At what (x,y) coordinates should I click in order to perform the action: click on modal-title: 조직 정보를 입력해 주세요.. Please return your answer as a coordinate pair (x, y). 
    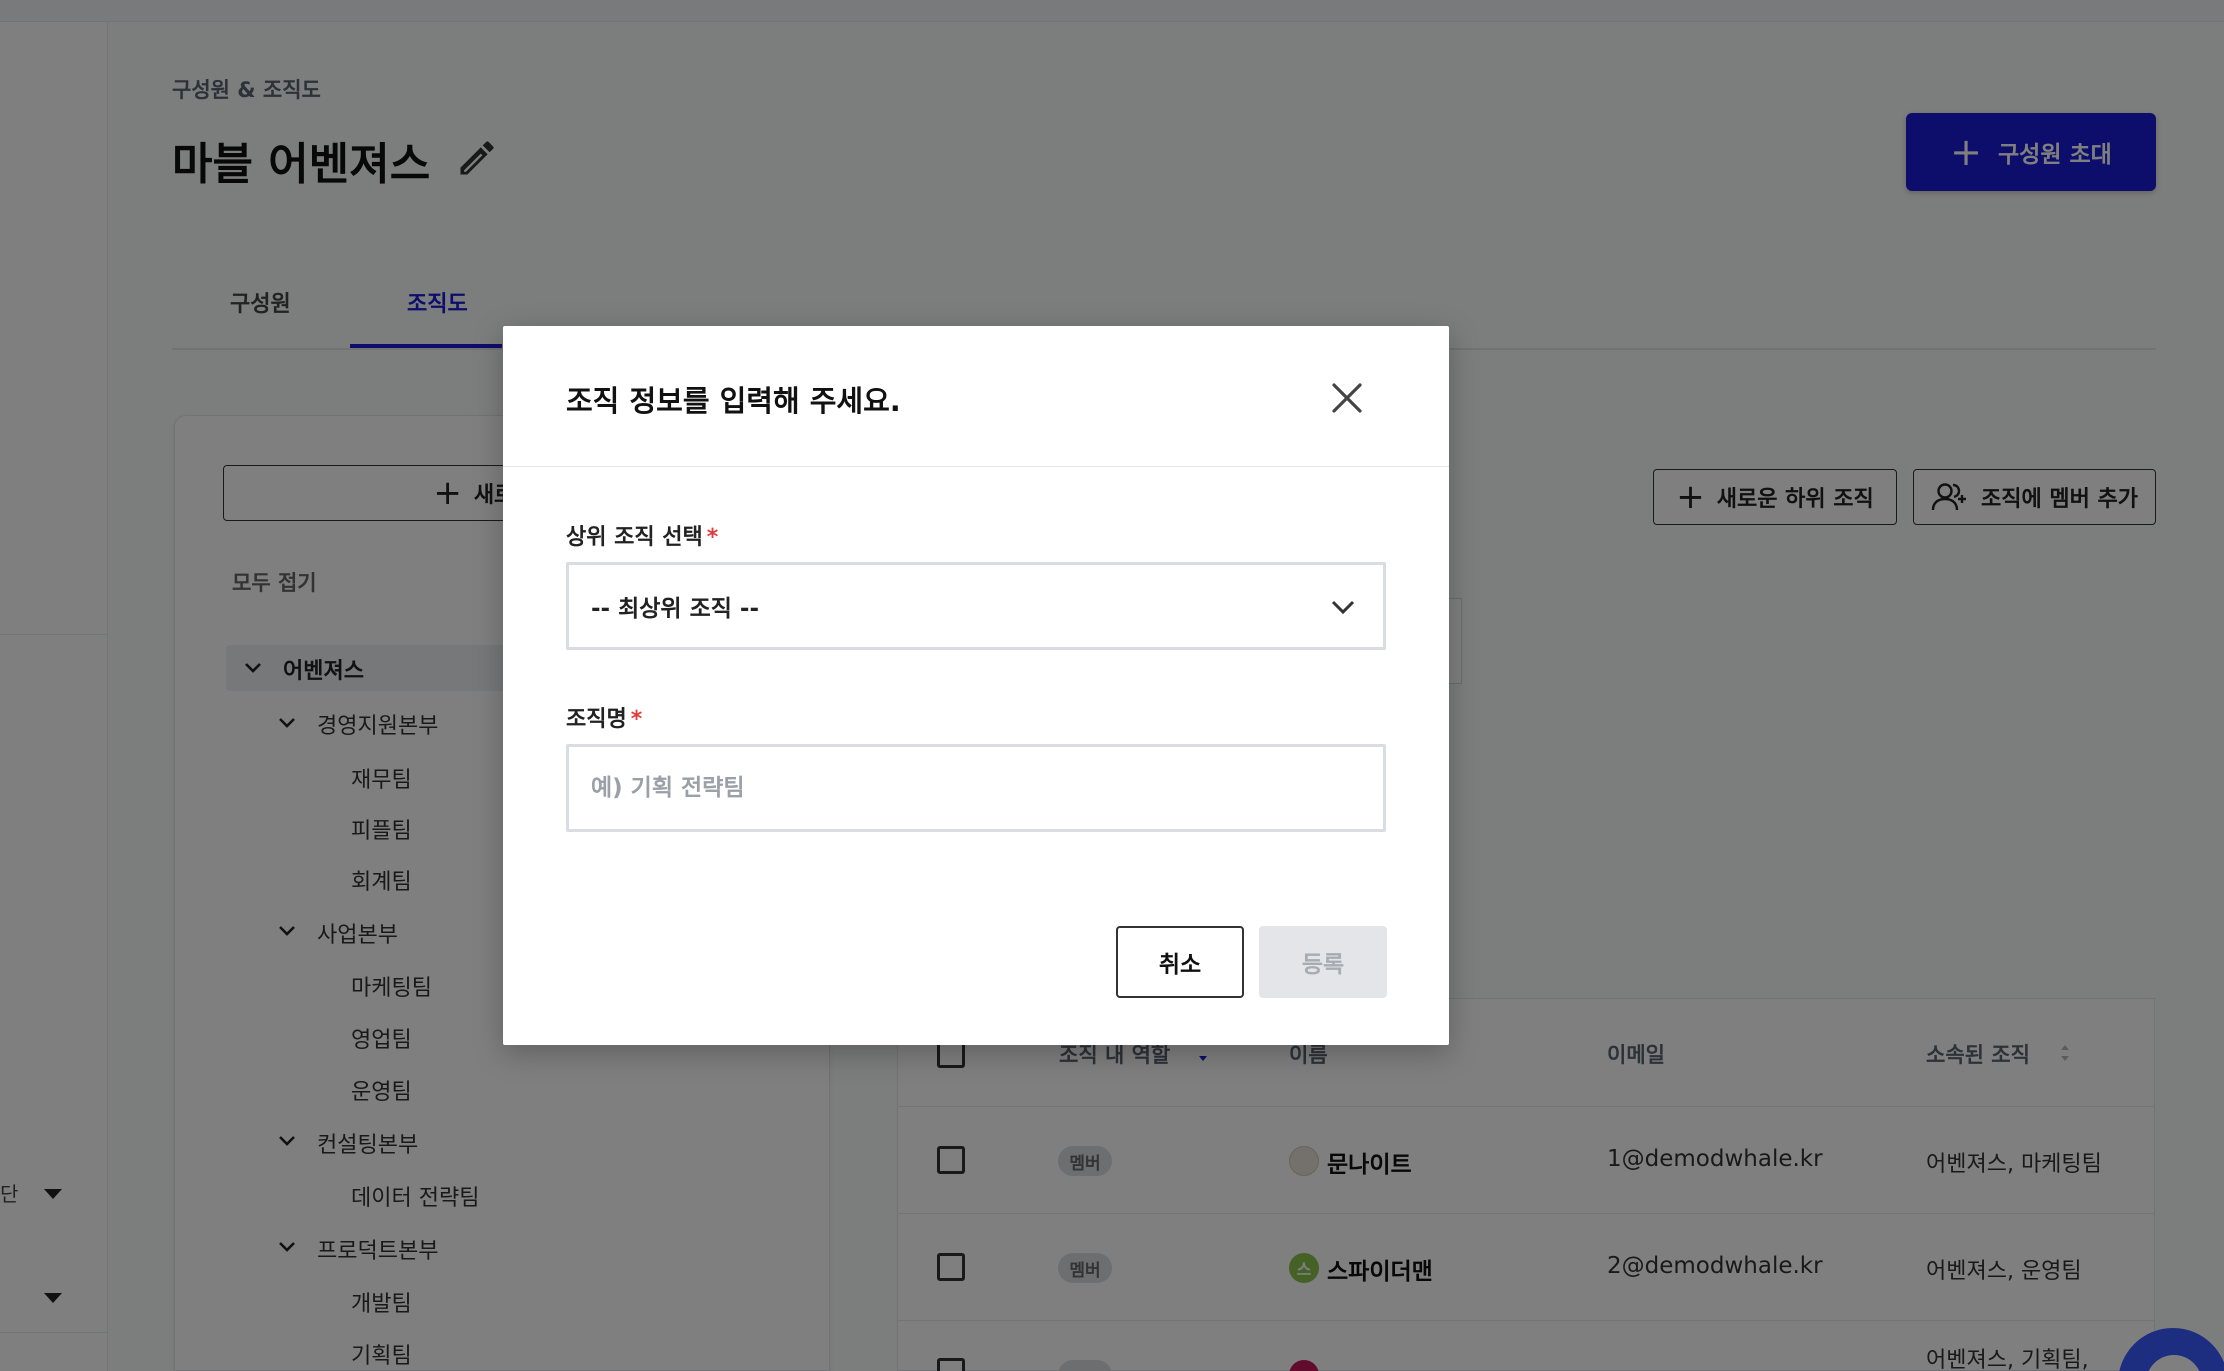
    Looking at the image, I should click on (733, 401).